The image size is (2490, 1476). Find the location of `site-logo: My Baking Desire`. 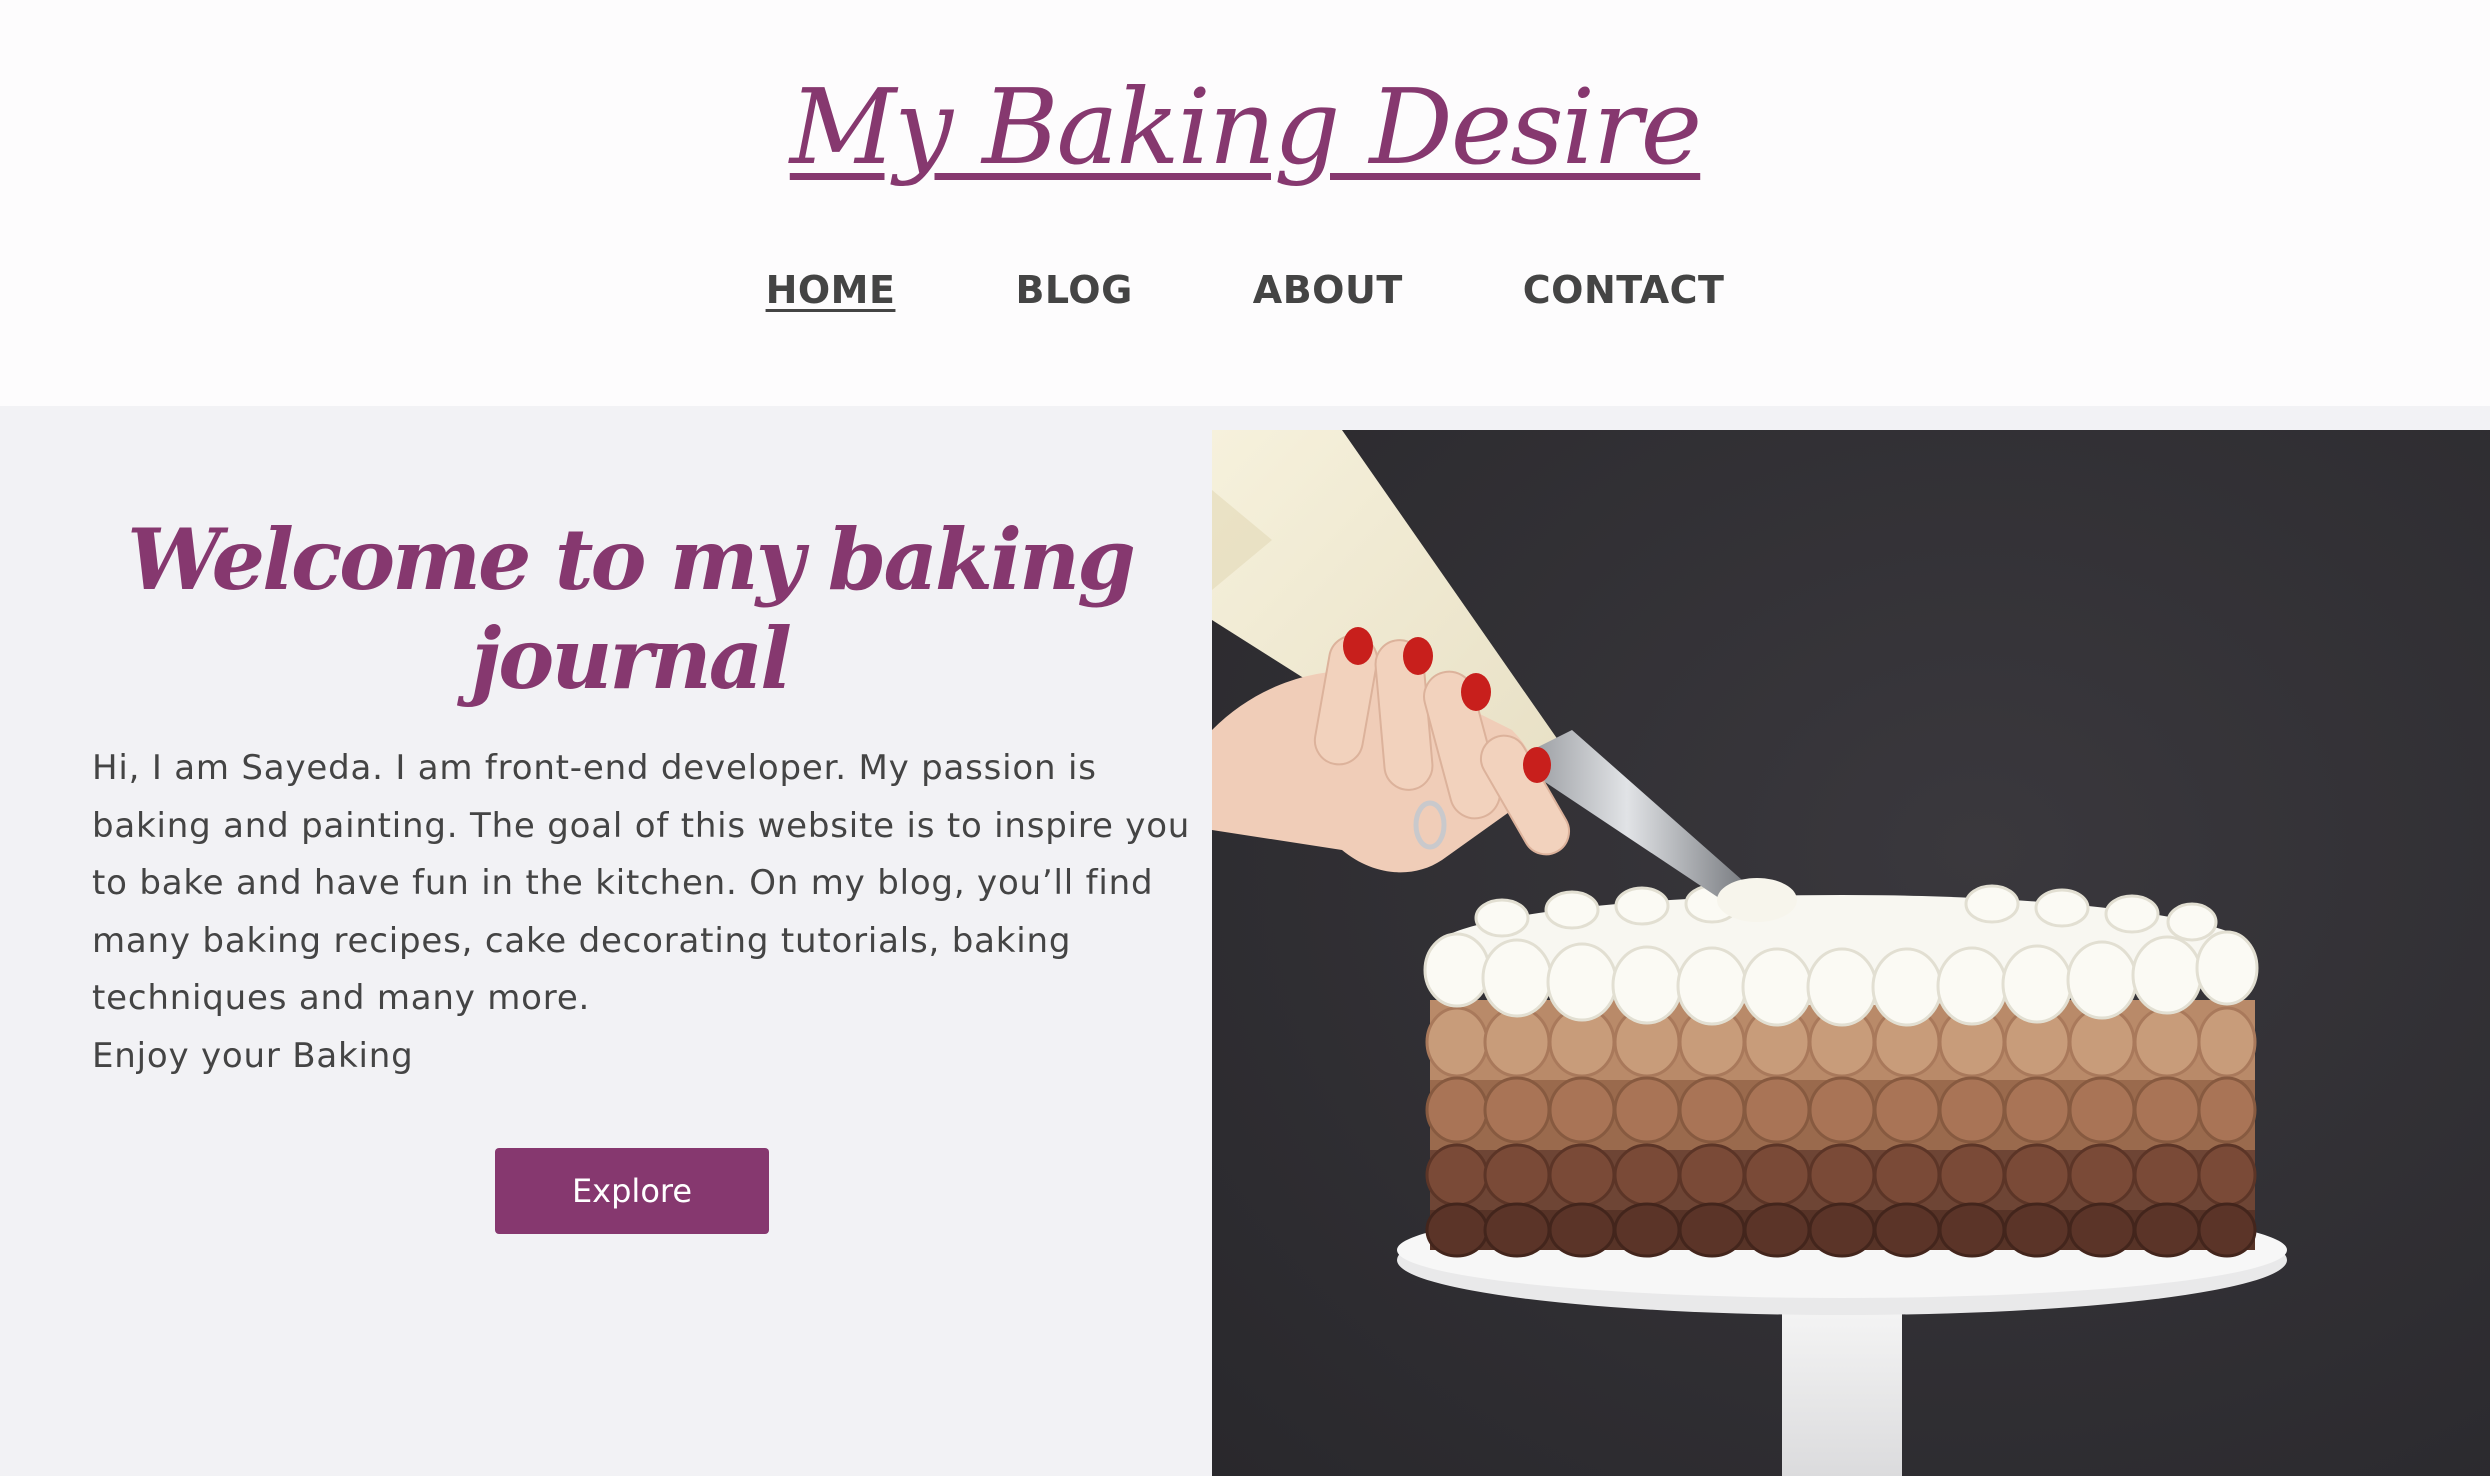

site-logo: My Baking Desire is located at coordinates (1245, 127).